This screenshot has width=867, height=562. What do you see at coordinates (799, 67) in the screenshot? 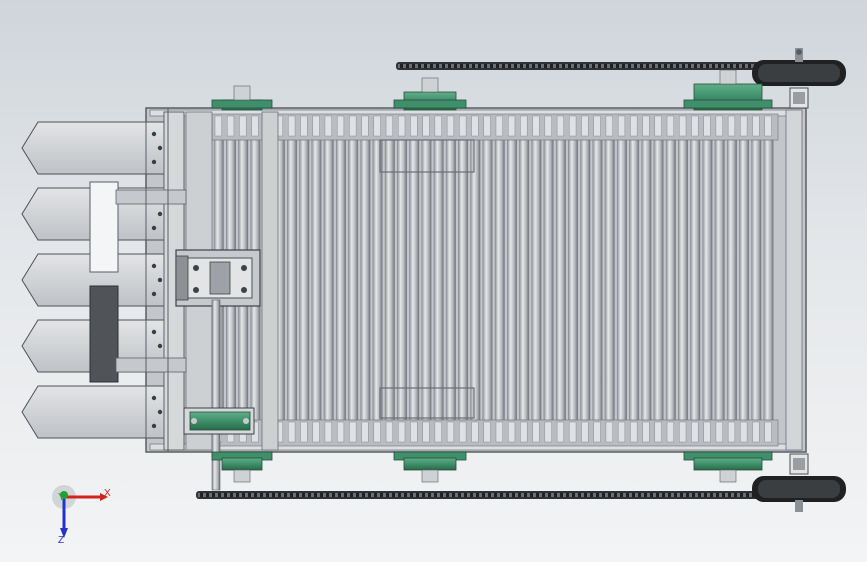
I see `drive-wheel-top` at bounding box center [799, 67].